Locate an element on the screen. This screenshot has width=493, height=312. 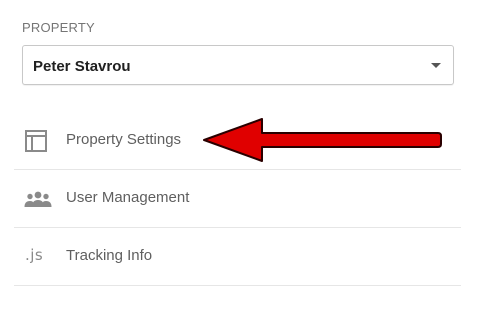
property-settings-icon is located at coordinates (36, 141).